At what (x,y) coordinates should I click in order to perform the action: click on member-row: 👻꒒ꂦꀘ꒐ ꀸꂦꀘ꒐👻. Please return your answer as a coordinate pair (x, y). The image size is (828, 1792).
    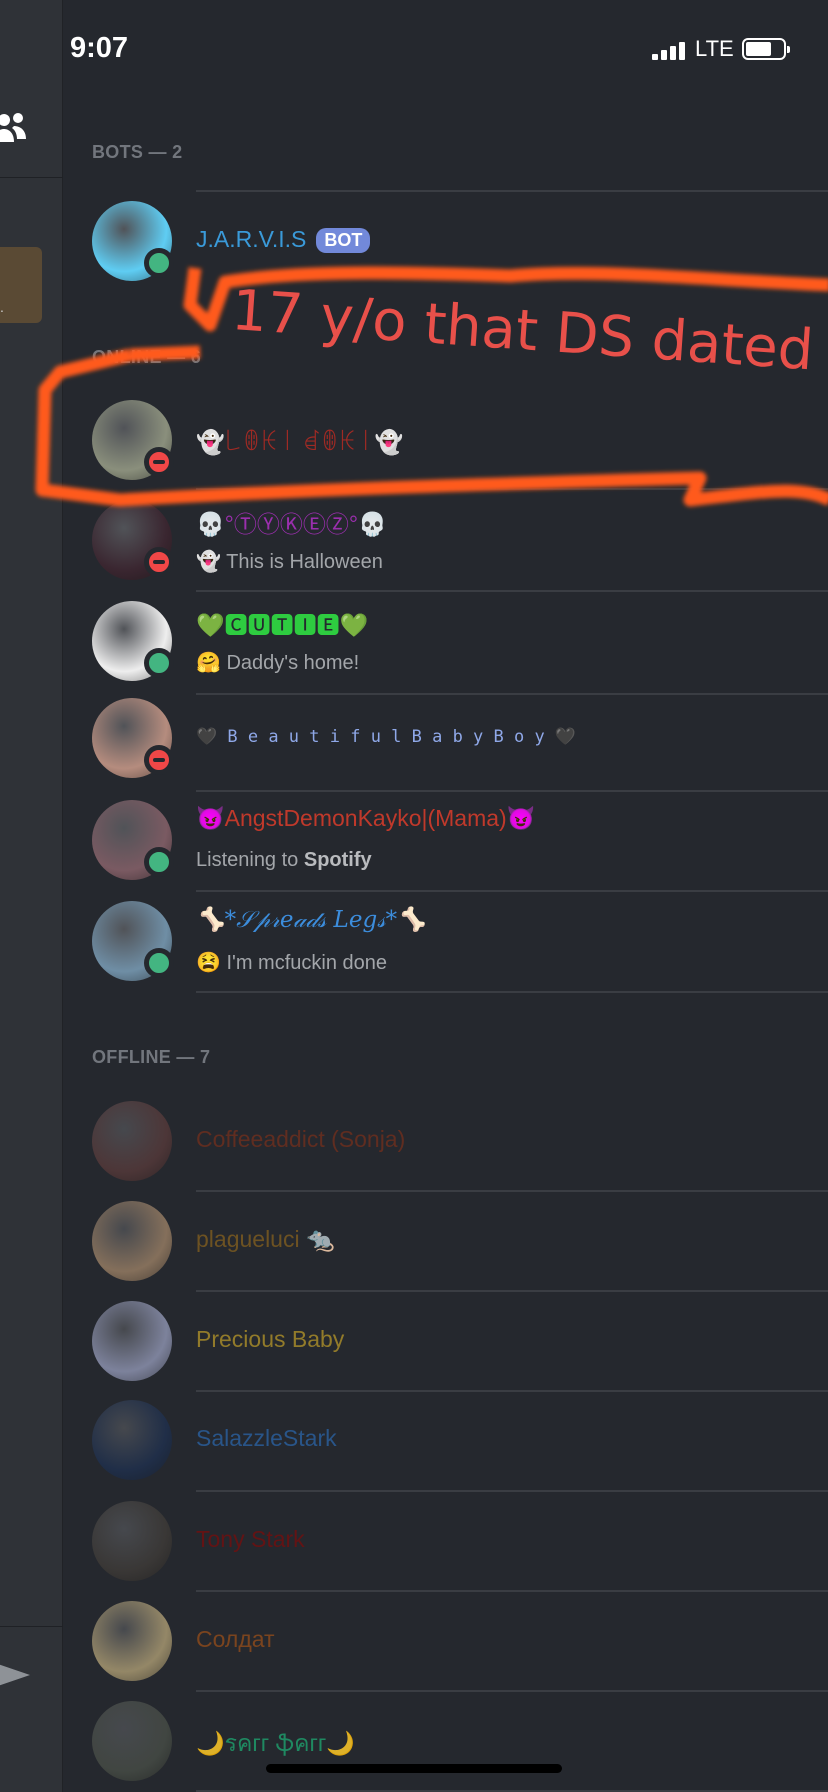
    Looking at the image, I should click on (414, 440).